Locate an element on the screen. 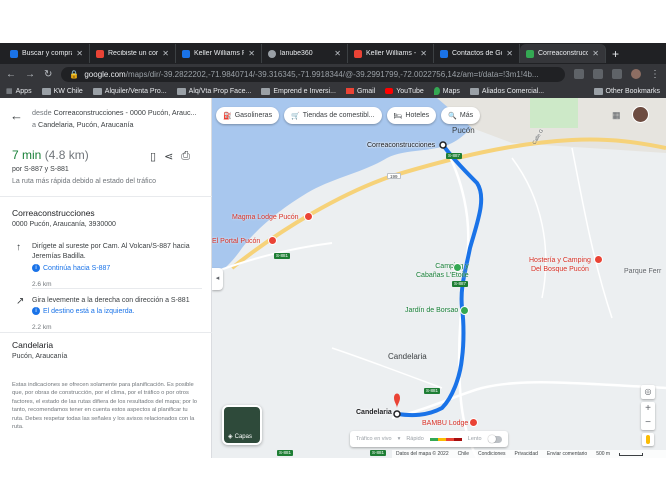 This screenshot has height=500, width=666. my-location-button: ◎ is located at coordinates (648, 392).